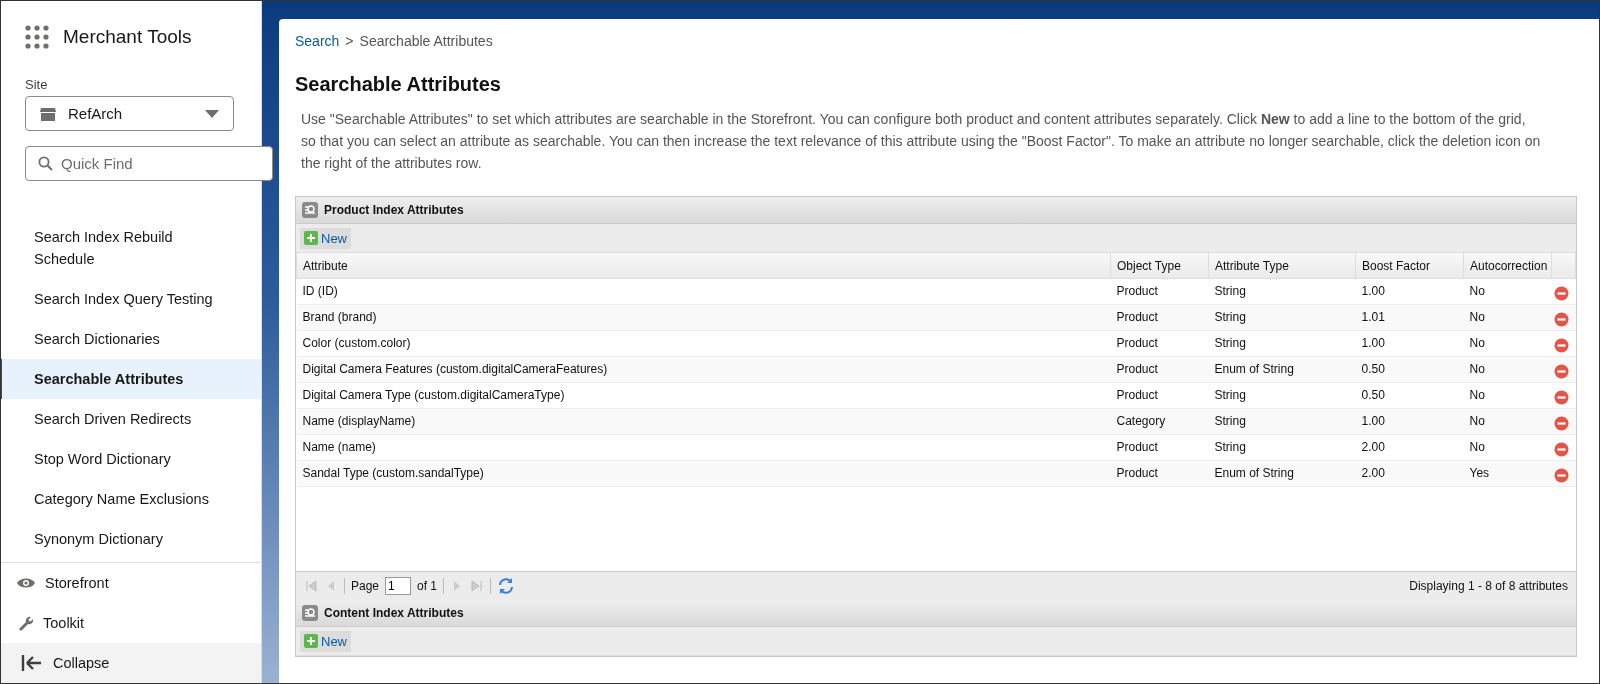 The height and width of the screenshot is (684, 1600). What do you see at coordinates (317, 41) in the screenshot?
I see `breadcrumb-link: Search` at bounding box center [317, 41].